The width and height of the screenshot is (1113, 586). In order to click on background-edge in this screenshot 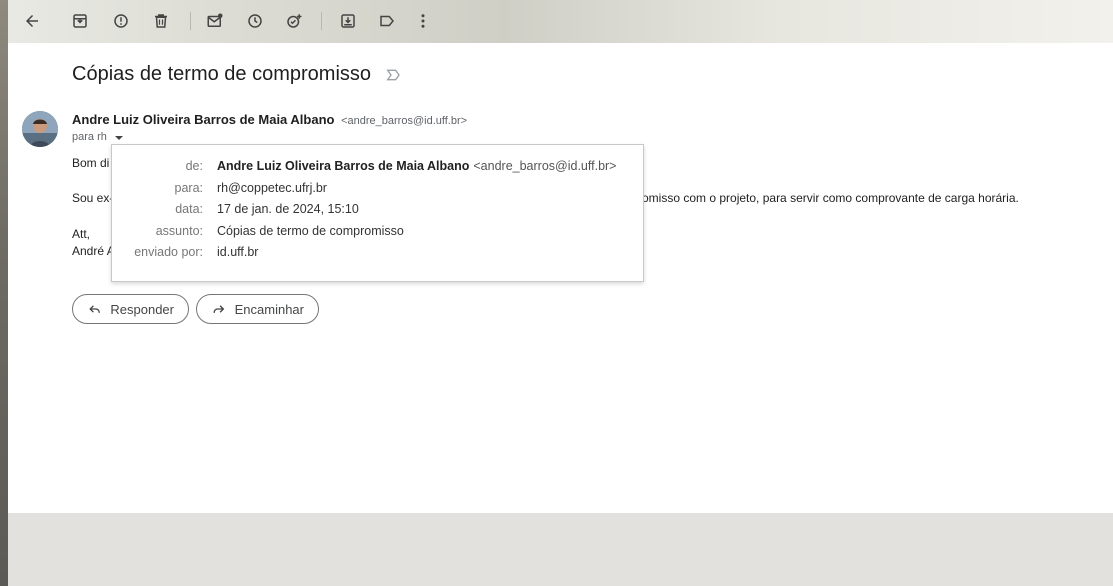, I will do `click(4, 293)`.